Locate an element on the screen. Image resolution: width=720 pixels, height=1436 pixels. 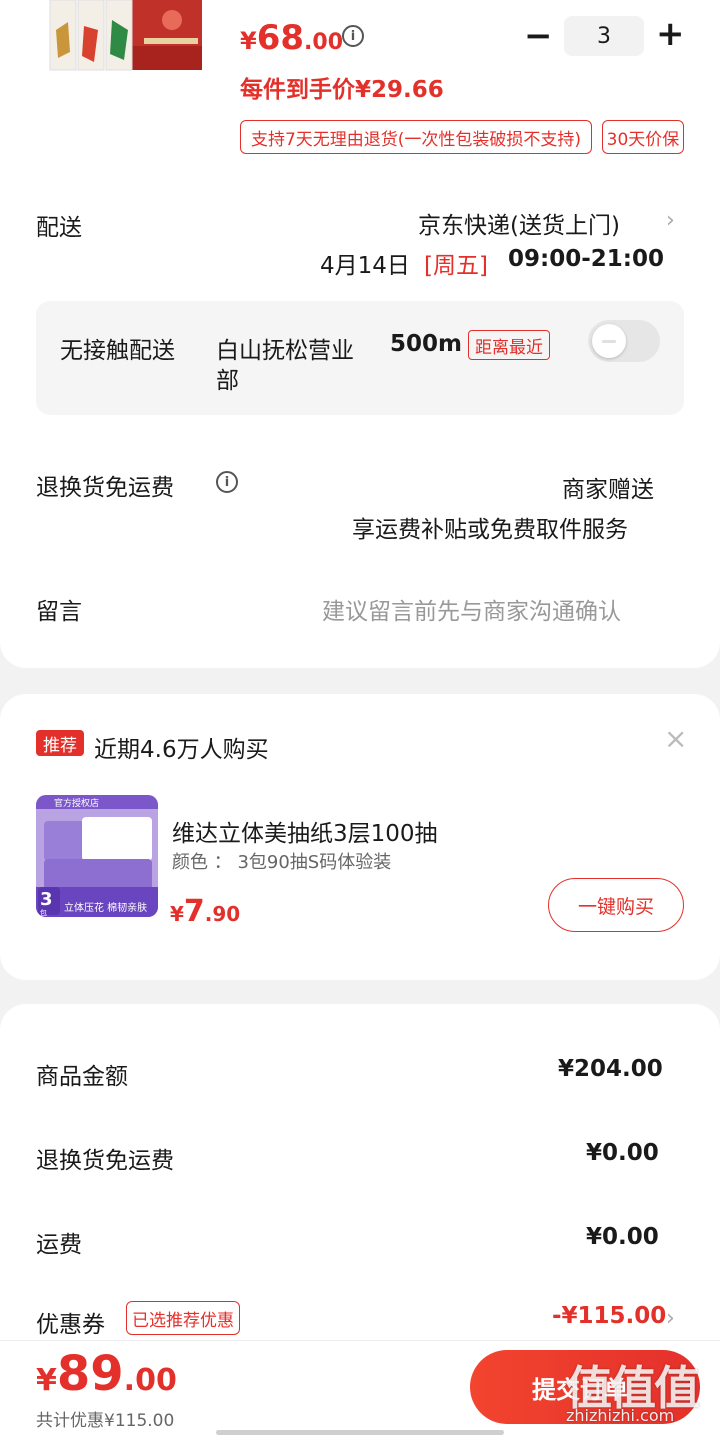
recommend-item-spec: 颜色 ： 3包90抽S码体验装 is located at coordinates (282, 862).